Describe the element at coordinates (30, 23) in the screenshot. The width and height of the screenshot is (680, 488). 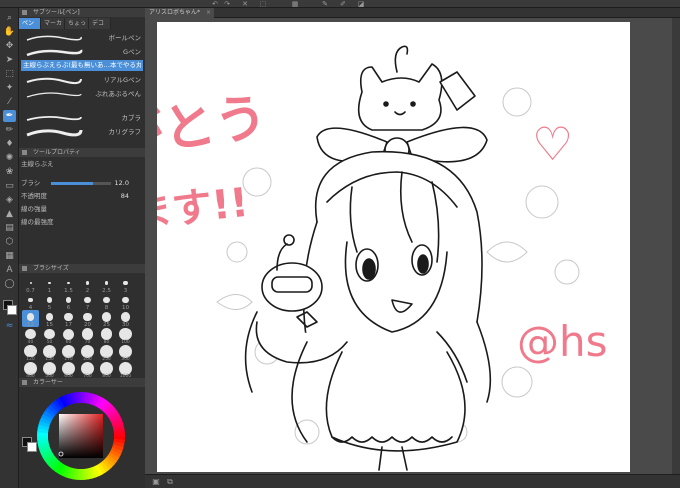
I see `tab-pen: ペン` at that location.